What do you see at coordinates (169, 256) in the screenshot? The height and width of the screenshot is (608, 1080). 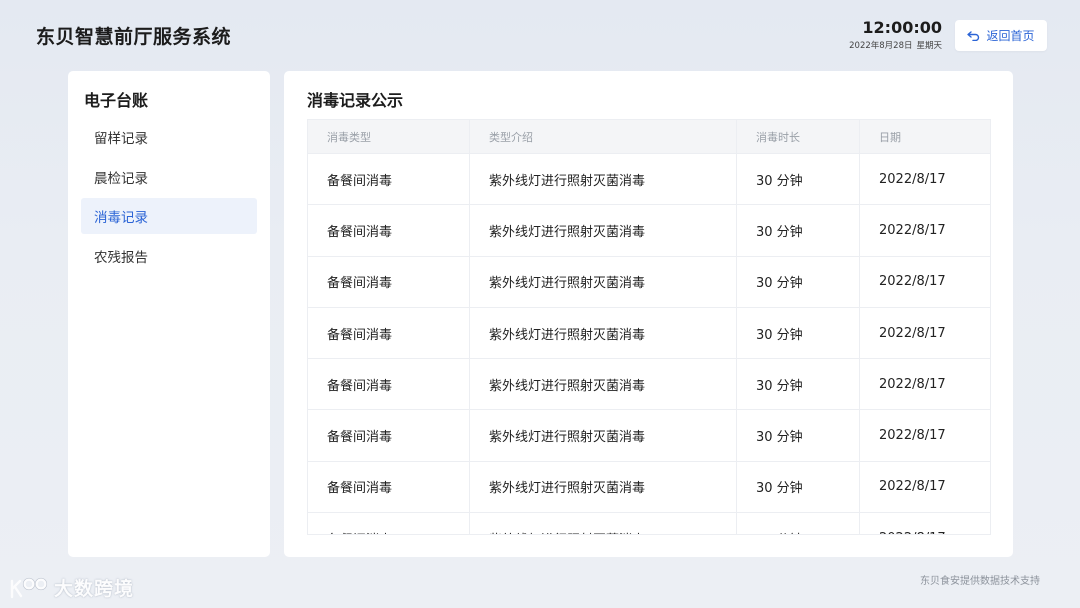 I see `sidebar-item-pesticide-report: 农残报告` at bounding box center [169, 256].